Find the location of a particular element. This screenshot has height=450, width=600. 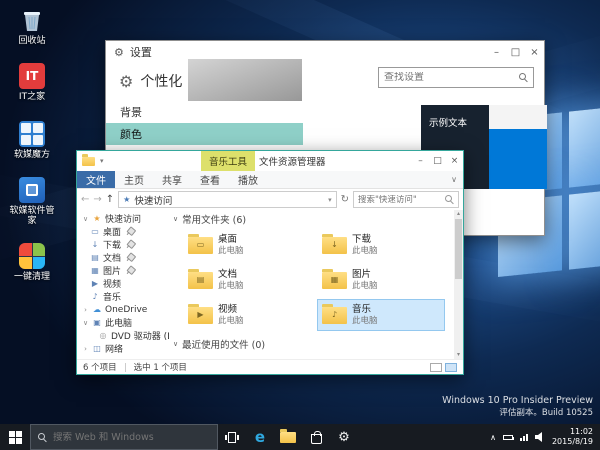

sidebar-item-quick-access: ∨ ★ 快速访问 is located at coordinates (123, 218).